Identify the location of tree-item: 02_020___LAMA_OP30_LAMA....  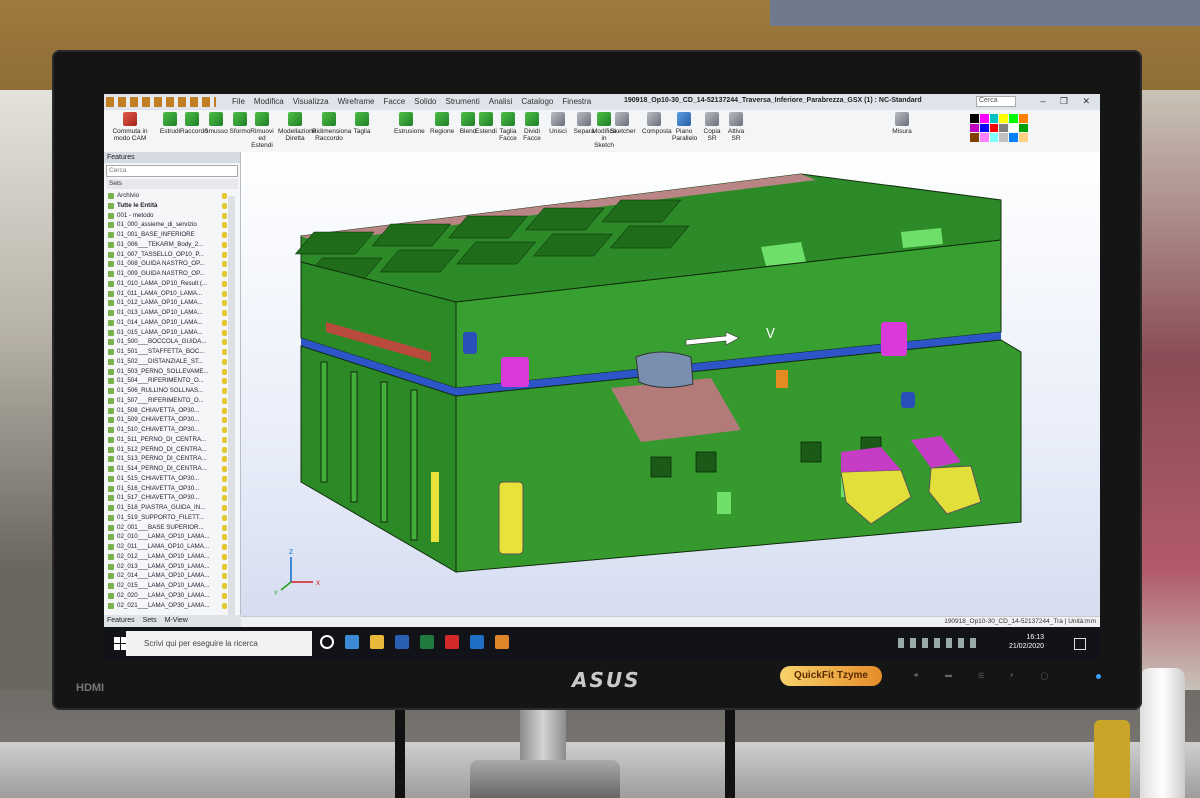
(167, 596).